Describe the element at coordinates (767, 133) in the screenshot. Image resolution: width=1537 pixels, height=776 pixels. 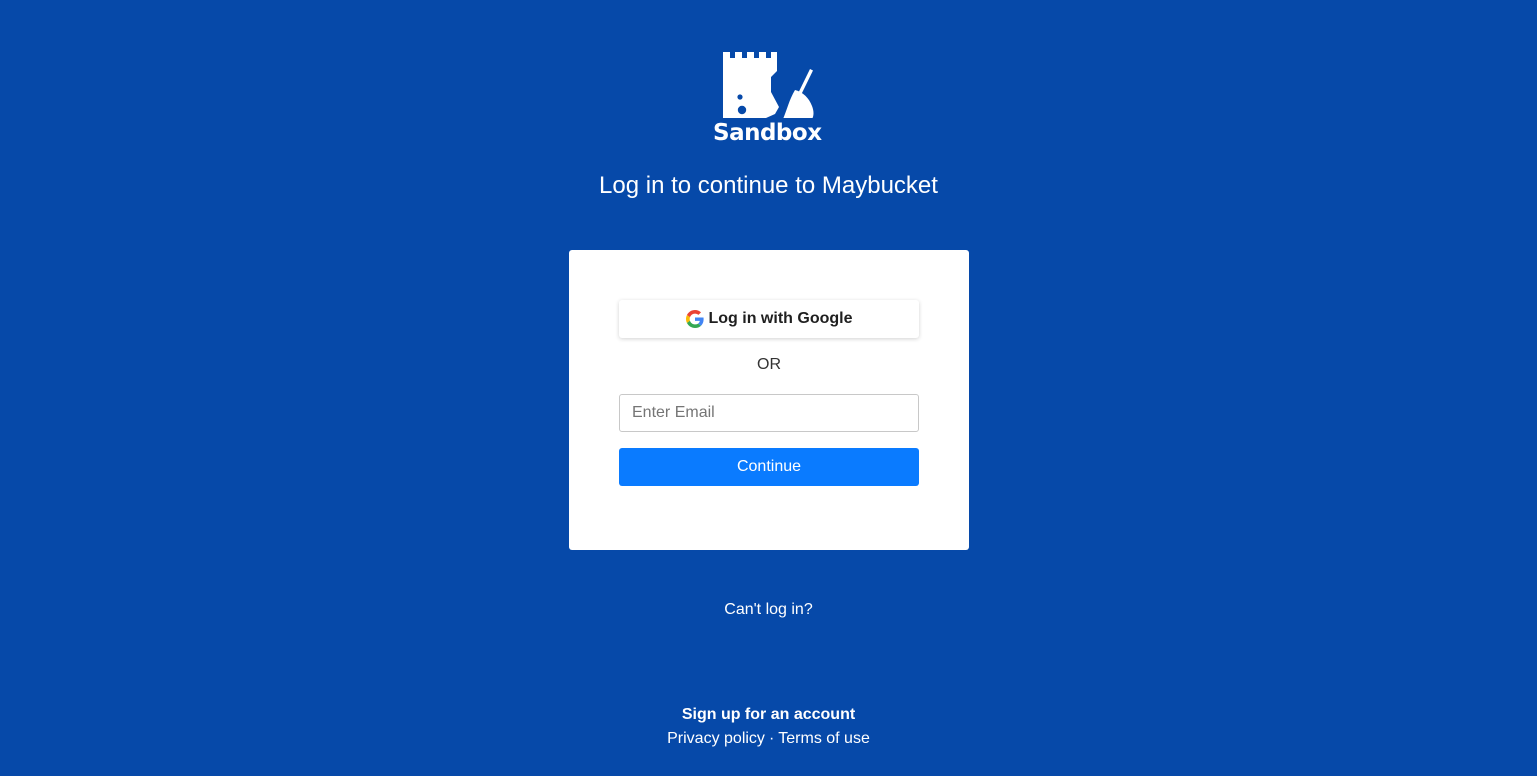
I see `brand-name: Sandbox` at that location.